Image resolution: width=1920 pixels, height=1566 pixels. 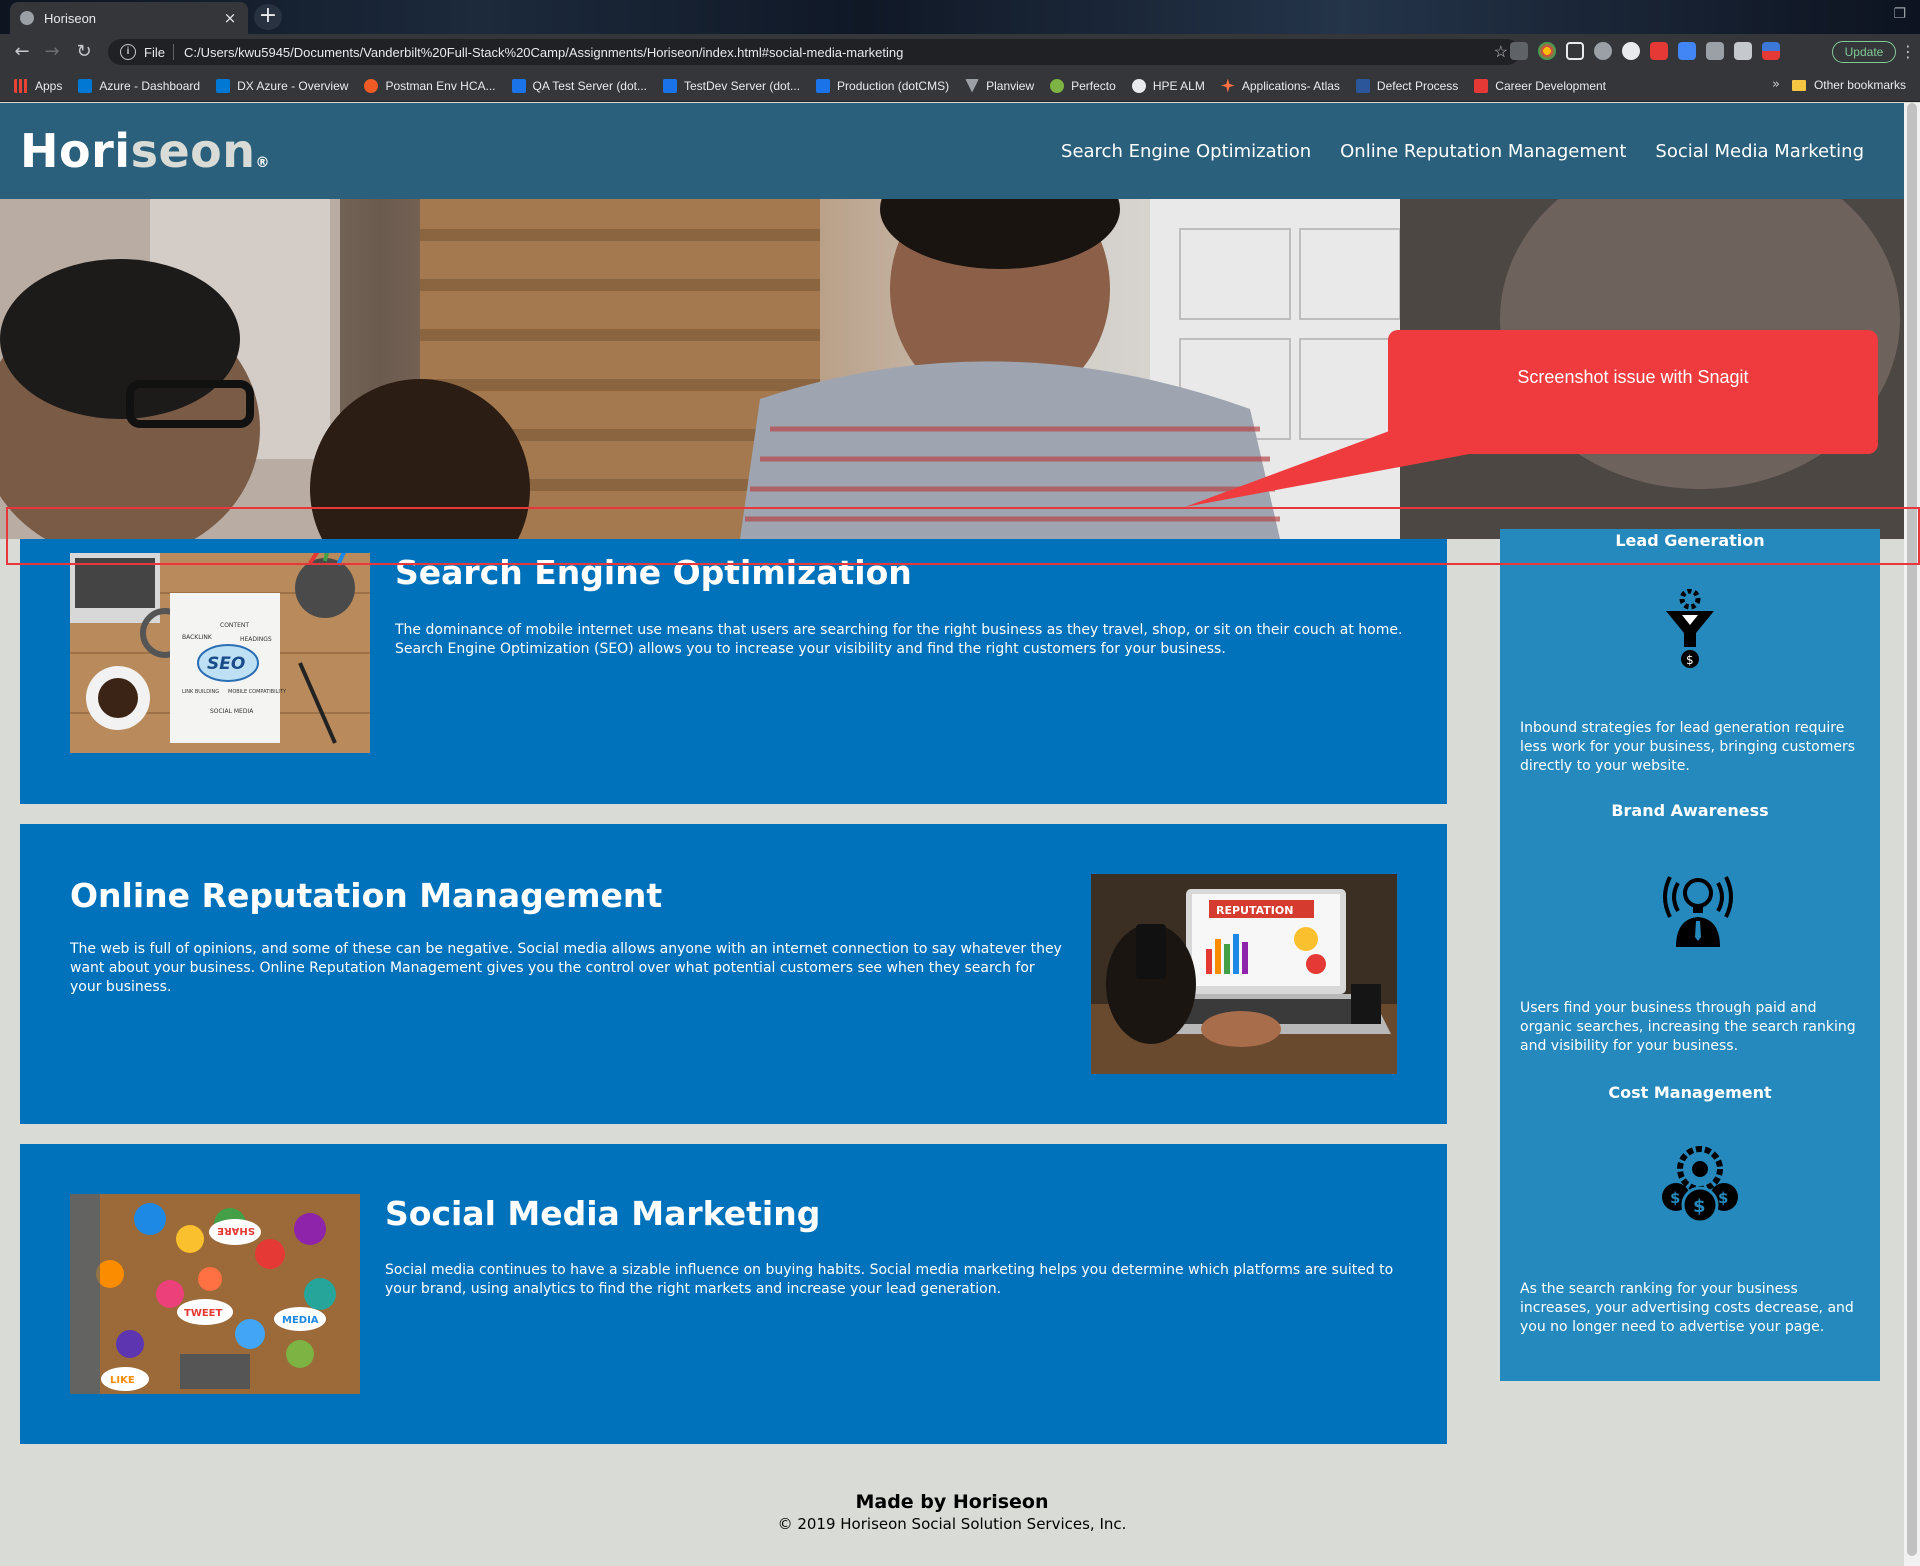 I want to click on postman-icon, so click(x=371, y=85).